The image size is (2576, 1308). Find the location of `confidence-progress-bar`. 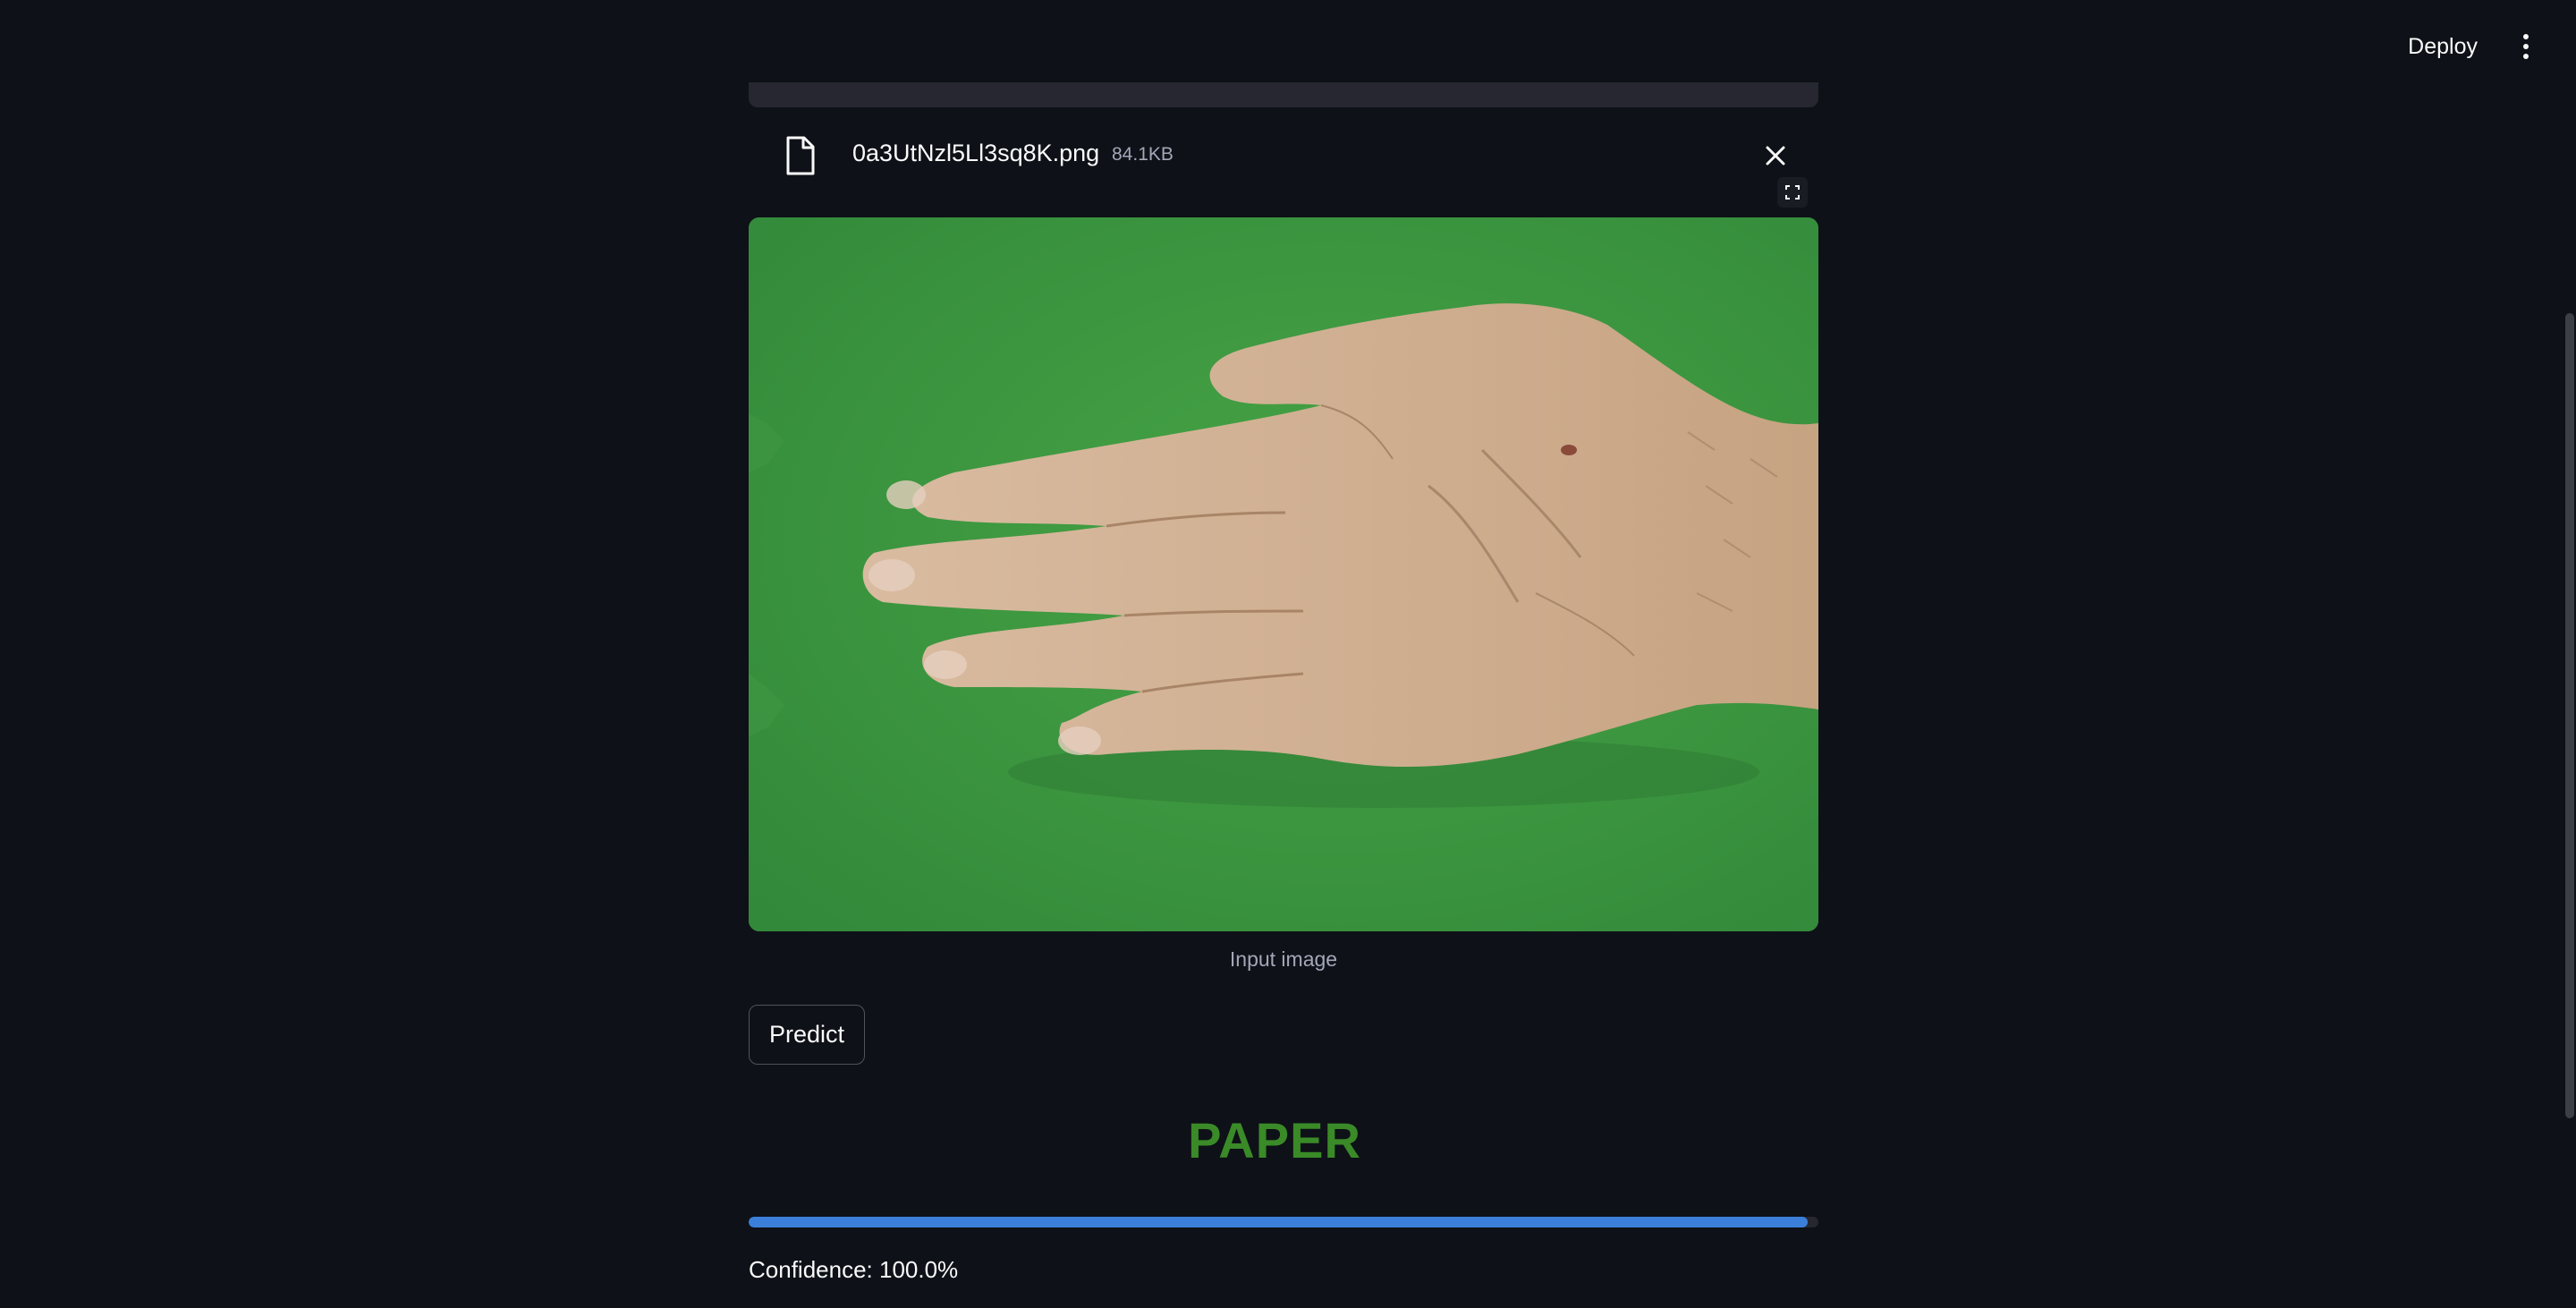

confidence-progress-bar is located at coordinates (1283, 1222).